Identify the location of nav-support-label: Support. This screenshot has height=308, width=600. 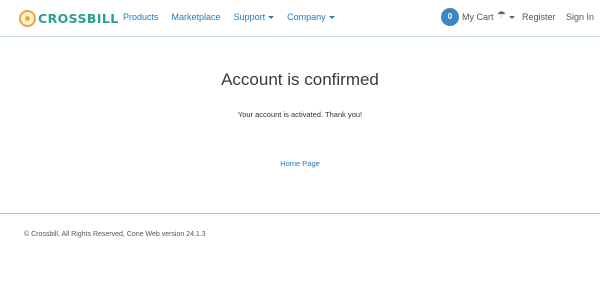
(249, 17).